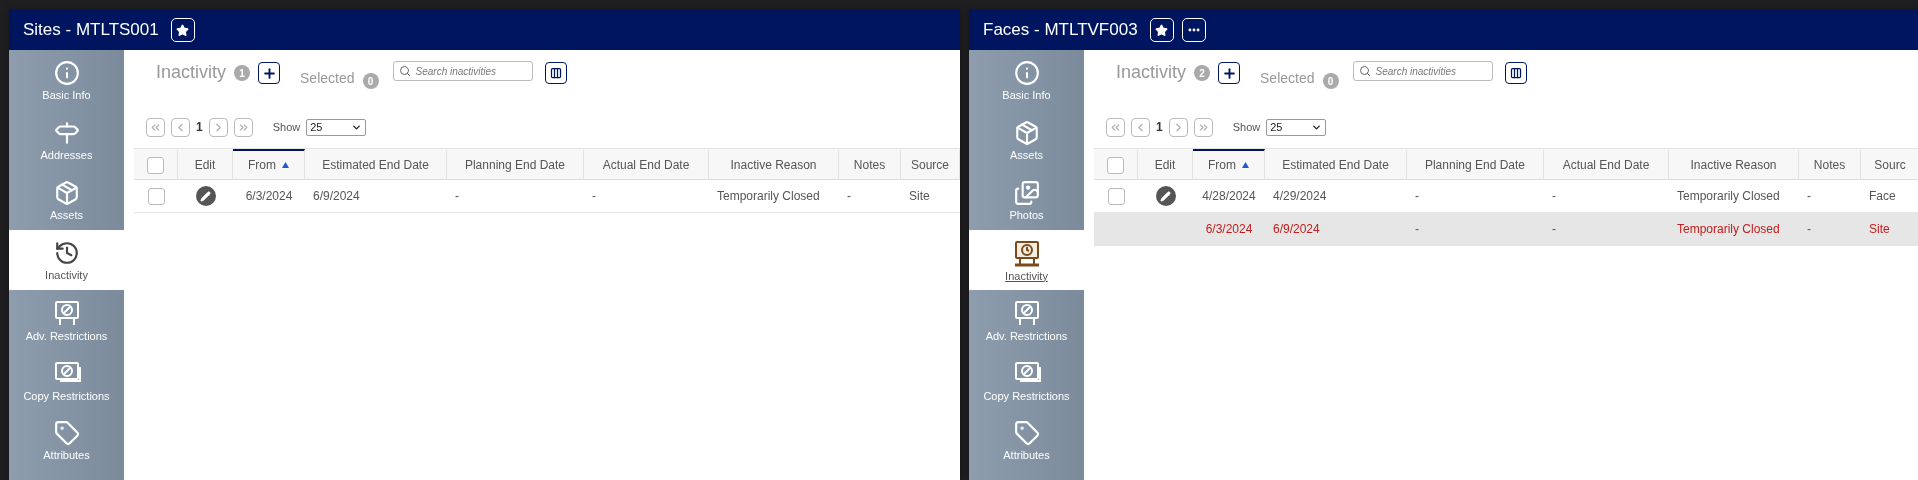 The image size is (1918, 480). I want to click on count-badge: 1, so click(242, 73).